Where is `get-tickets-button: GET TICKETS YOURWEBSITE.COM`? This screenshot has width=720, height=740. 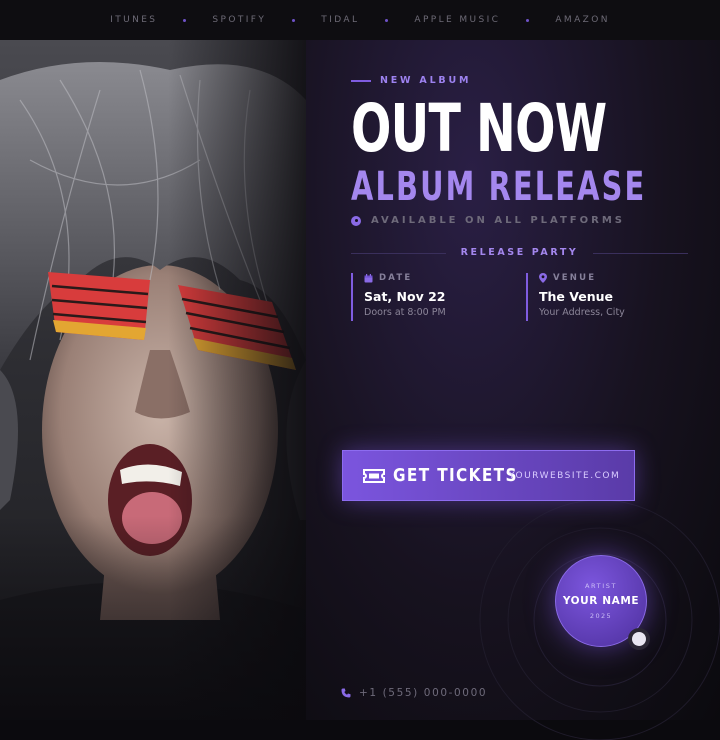 get-tickets-button: GET TICKETS YOURWEBSITE.COM is located at coordinates (488, 475).